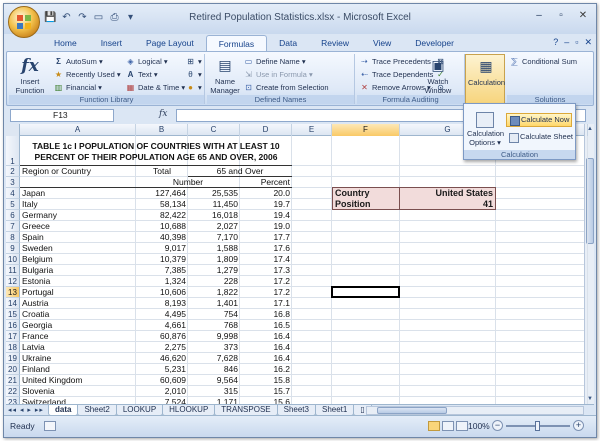 This screenshot has width=600, height=441. Describe the element at coordinates (114, 17) in the screenshot. I see `print-icon: ⎙` at that location.